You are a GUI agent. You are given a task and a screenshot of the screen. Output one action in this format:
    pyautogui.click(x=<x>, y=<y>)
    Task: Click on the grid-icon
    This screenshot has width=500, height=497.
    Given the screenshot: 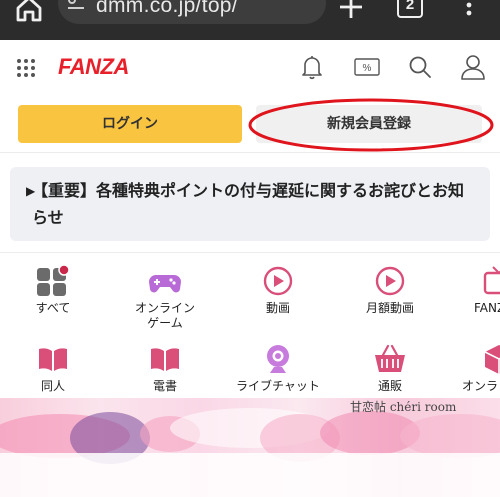 What is the action you would take?
    pyautogui.click(x=26, y=68)
    